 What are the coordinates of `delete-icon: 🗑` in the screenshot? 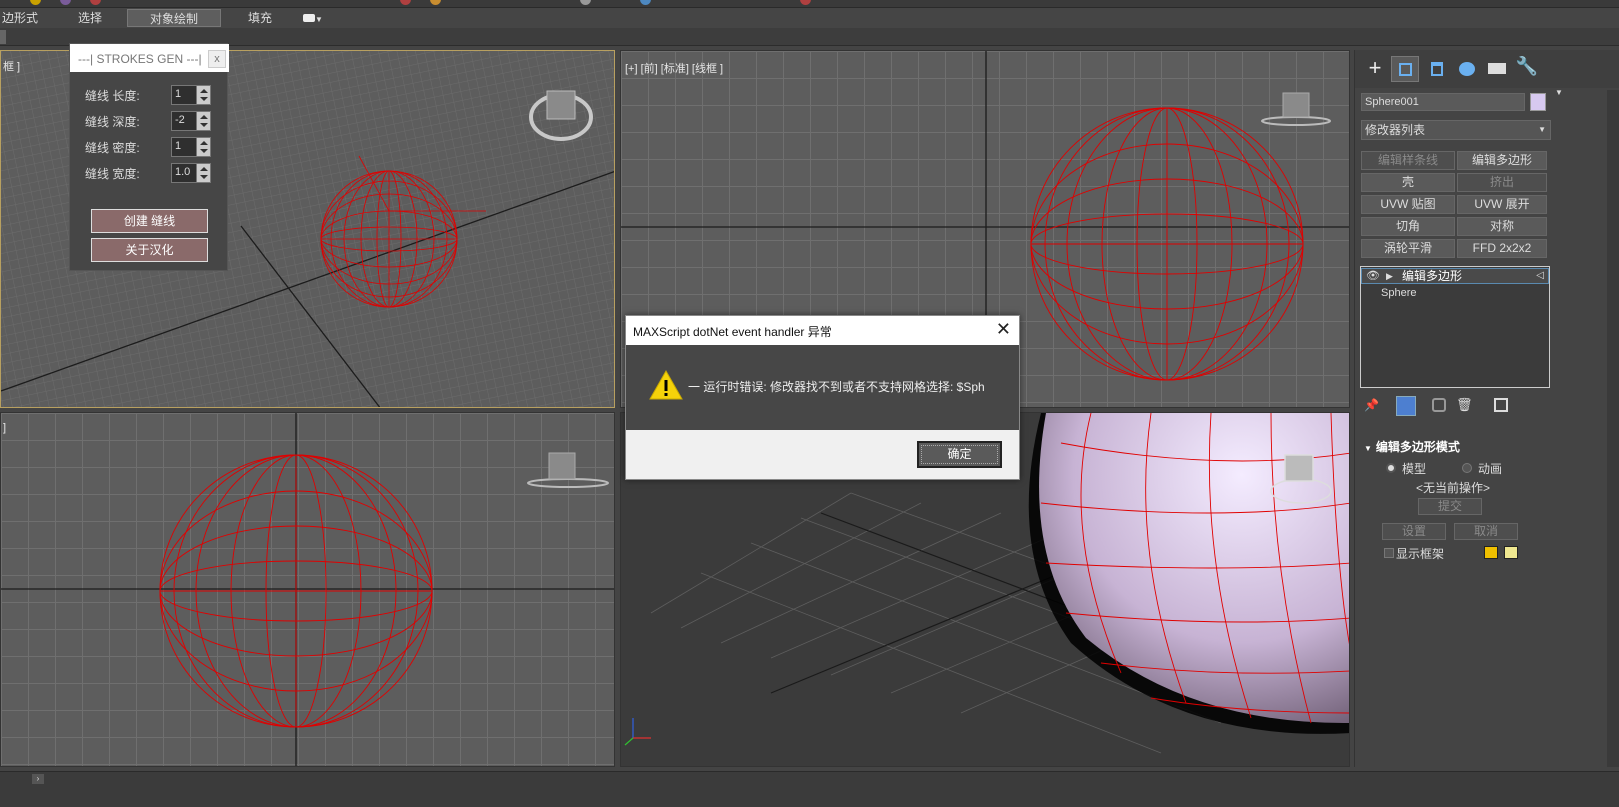 It's located at (1464, 405).